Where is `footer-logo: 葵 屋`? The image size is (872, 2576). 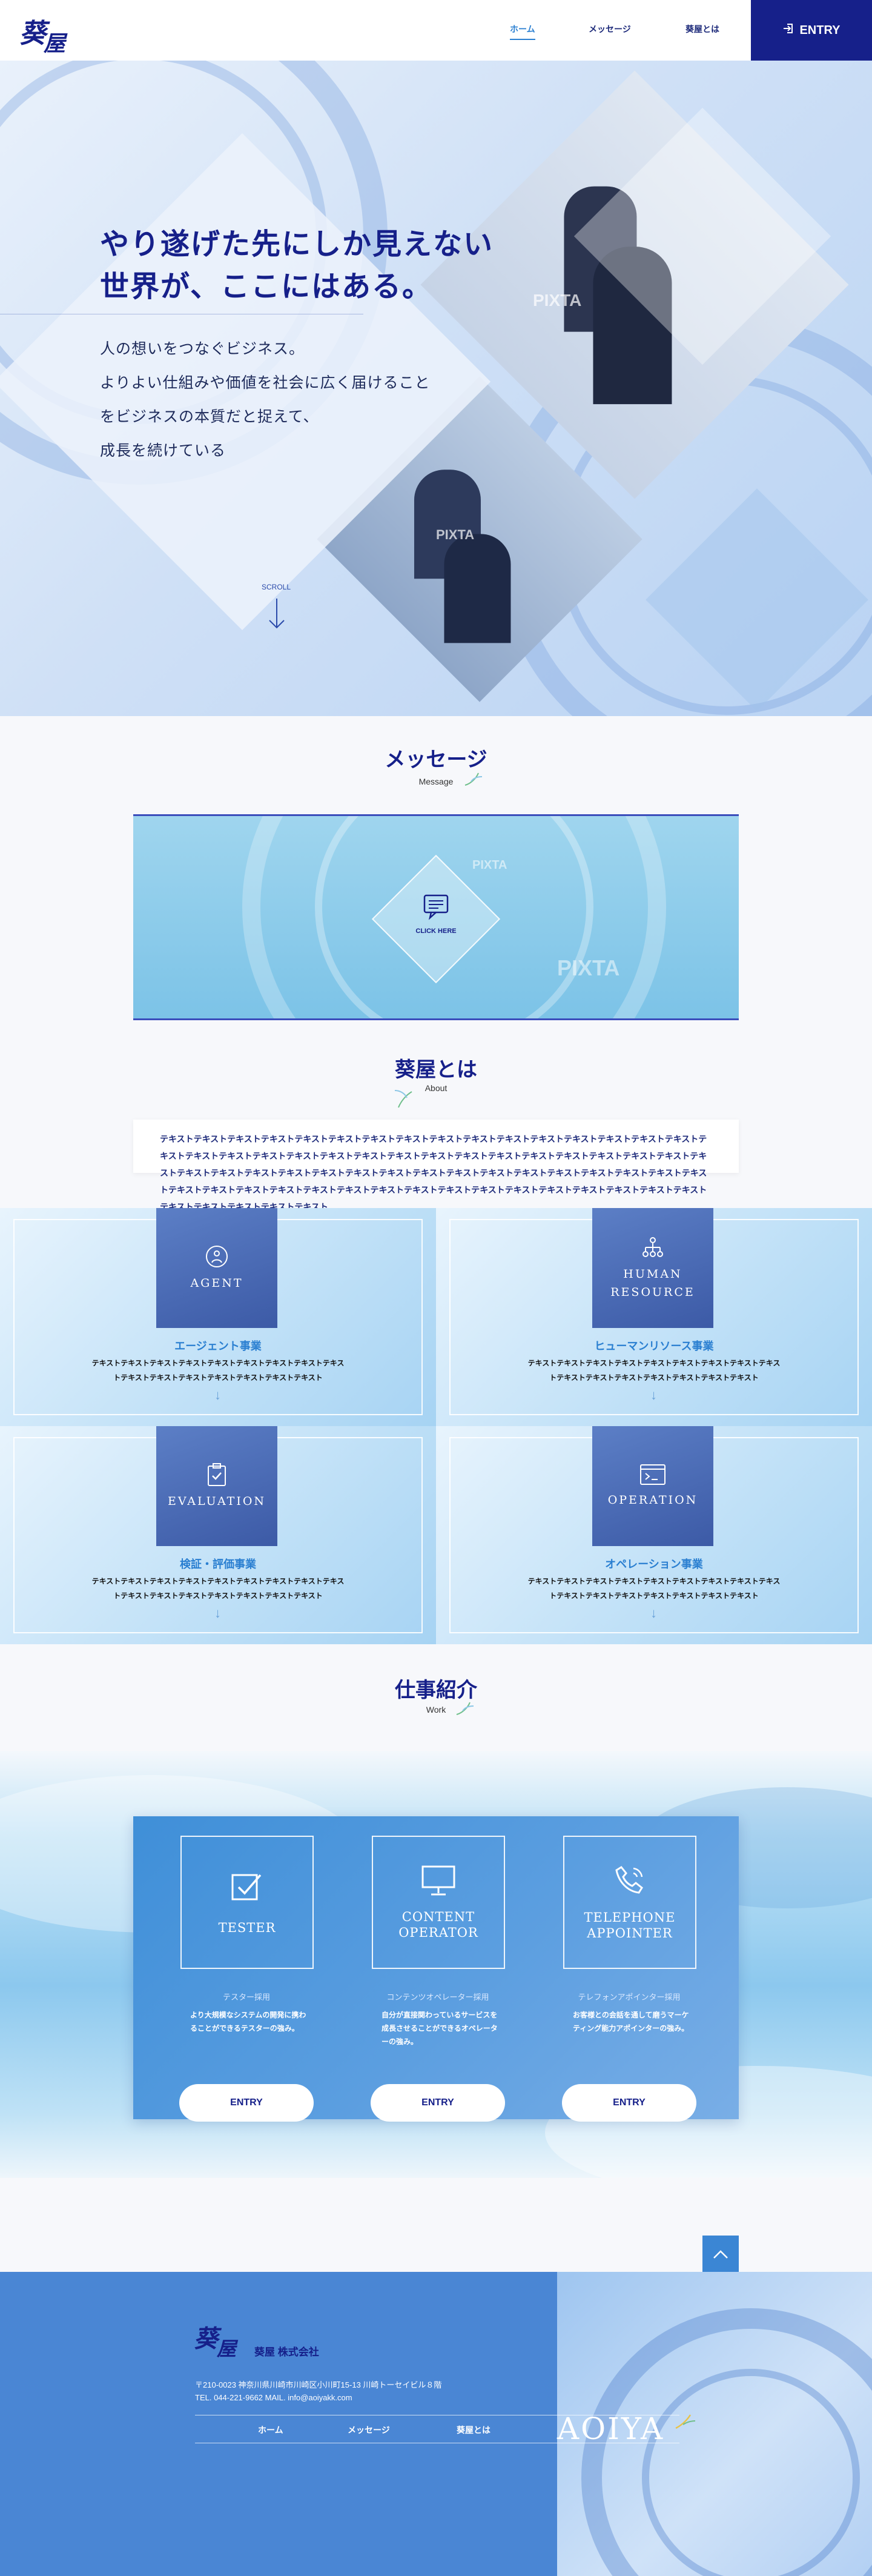
footer-logo: 葵 屋 is located at coordinates (220, 2339).